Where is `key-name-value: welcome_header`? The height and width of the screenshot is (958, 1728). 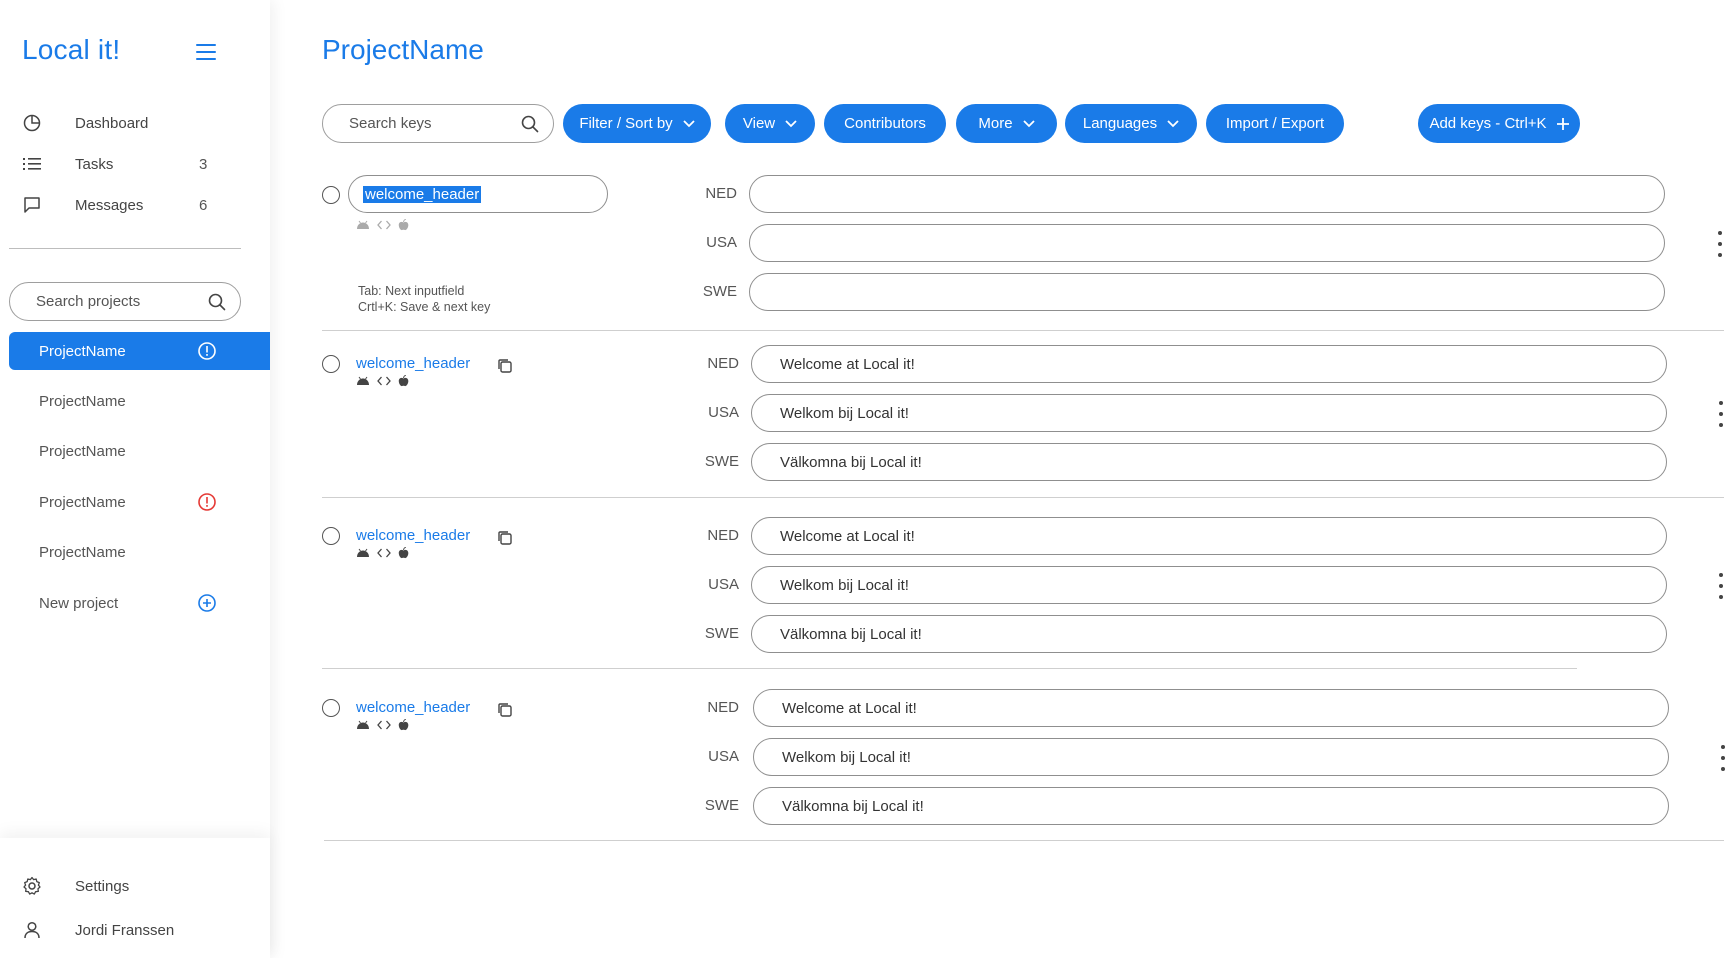 key-name-value: welcome_header is located at coordinates (422, 194).